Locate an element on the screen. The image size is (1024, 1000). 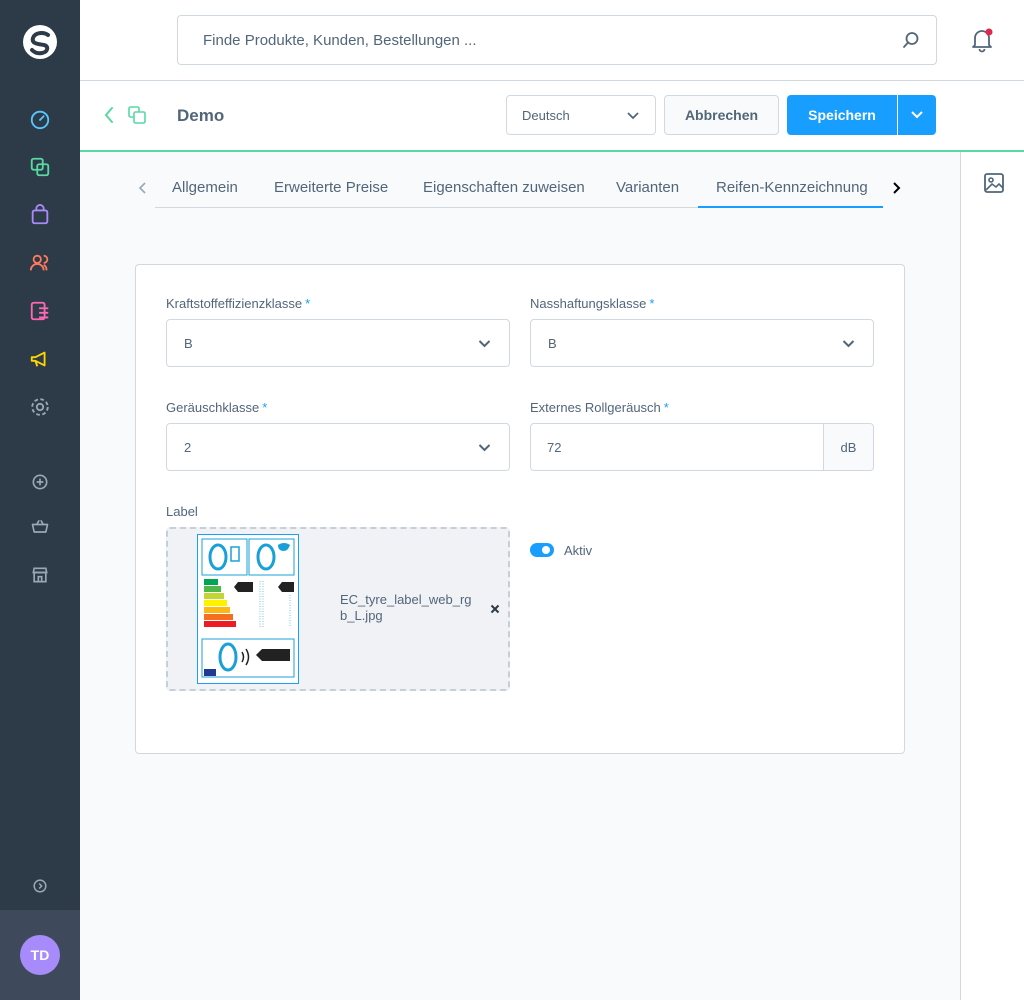
add-icon is located at coordinates (40, 482).